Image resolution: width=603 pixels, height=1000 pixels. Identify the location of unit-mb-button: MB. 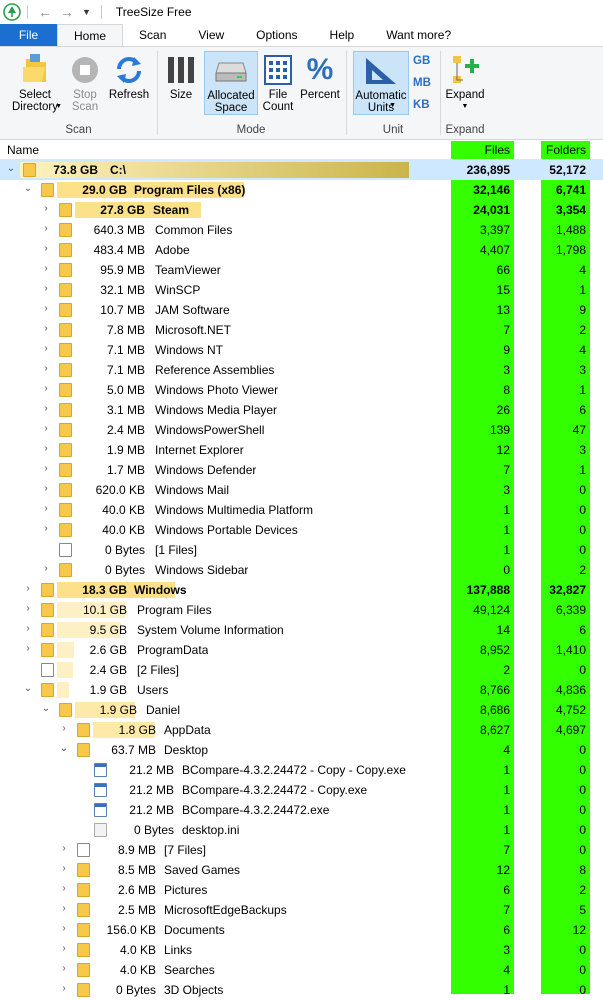
(422, 83).